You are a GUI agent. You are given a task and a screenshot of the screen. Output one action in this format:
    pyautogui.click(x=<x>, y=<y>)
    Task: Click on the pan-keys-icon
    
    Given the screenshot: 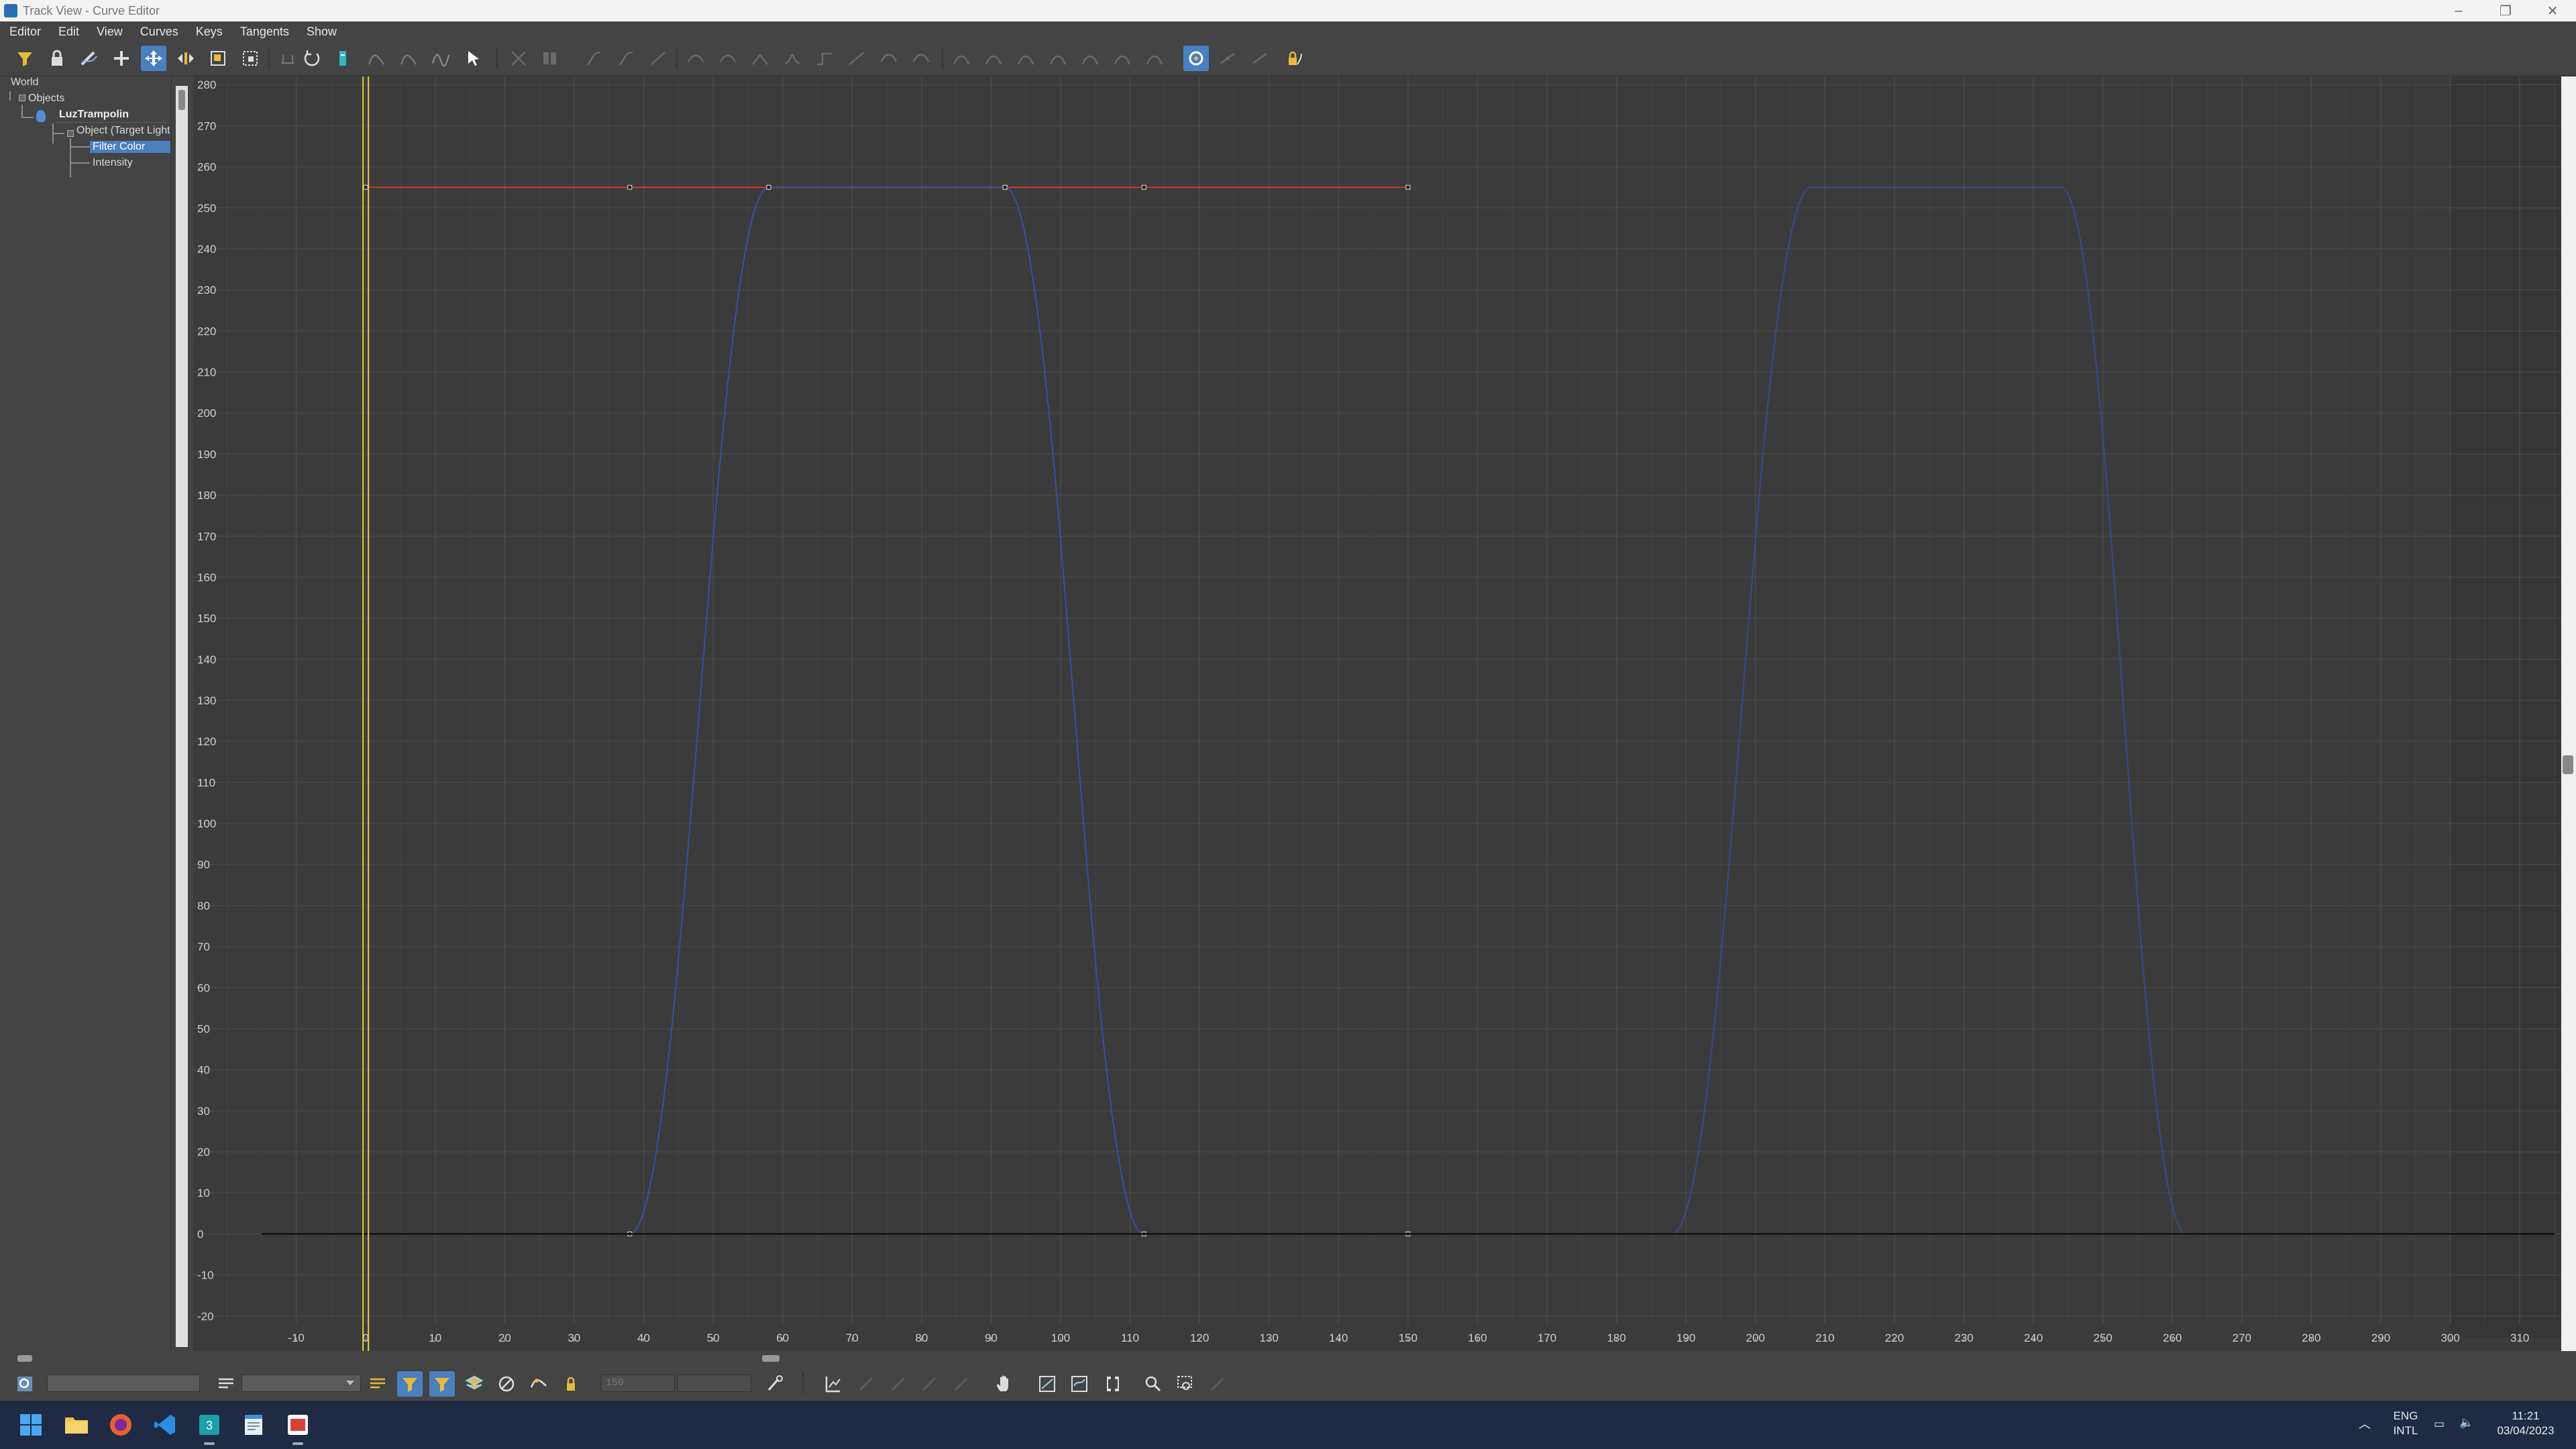 What is the action you would take?
    pyautogui.click(x=832, y=1384)
    